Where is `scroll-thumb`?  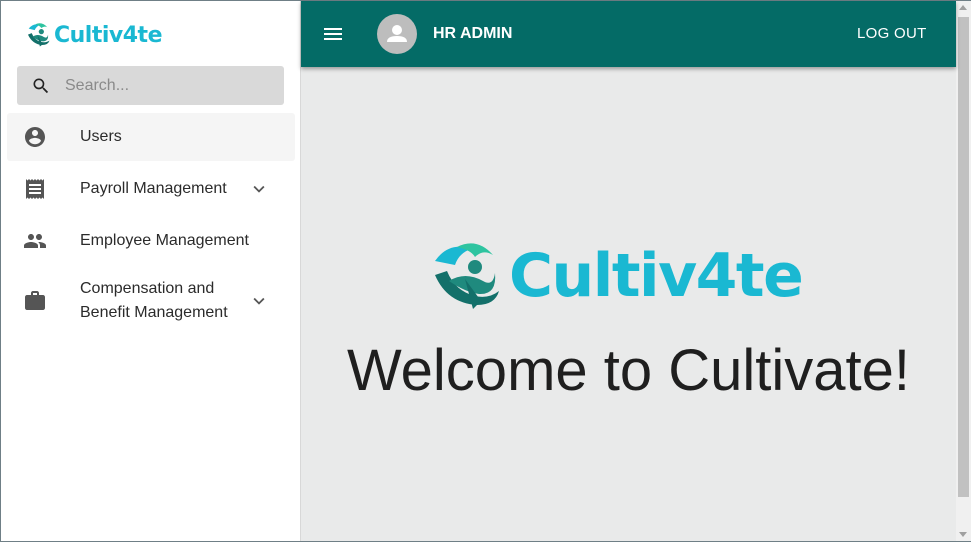 scroll-thumb is located at coordinates (963, 257).